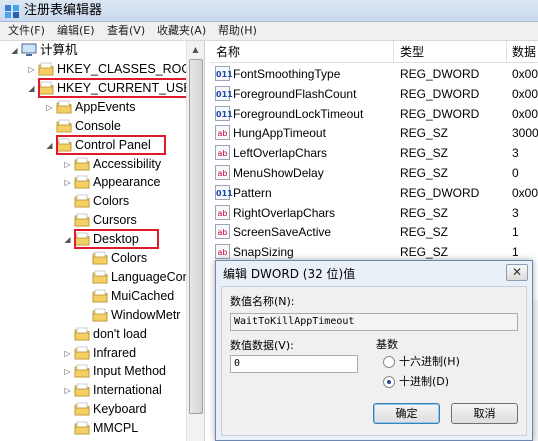 The width and height of the screenshot is (538, 441). What do you see at coordinates (146, 315) in the screenshot?
I see `tree-node-label: WindowMetr` at bounding box center [146, 315].